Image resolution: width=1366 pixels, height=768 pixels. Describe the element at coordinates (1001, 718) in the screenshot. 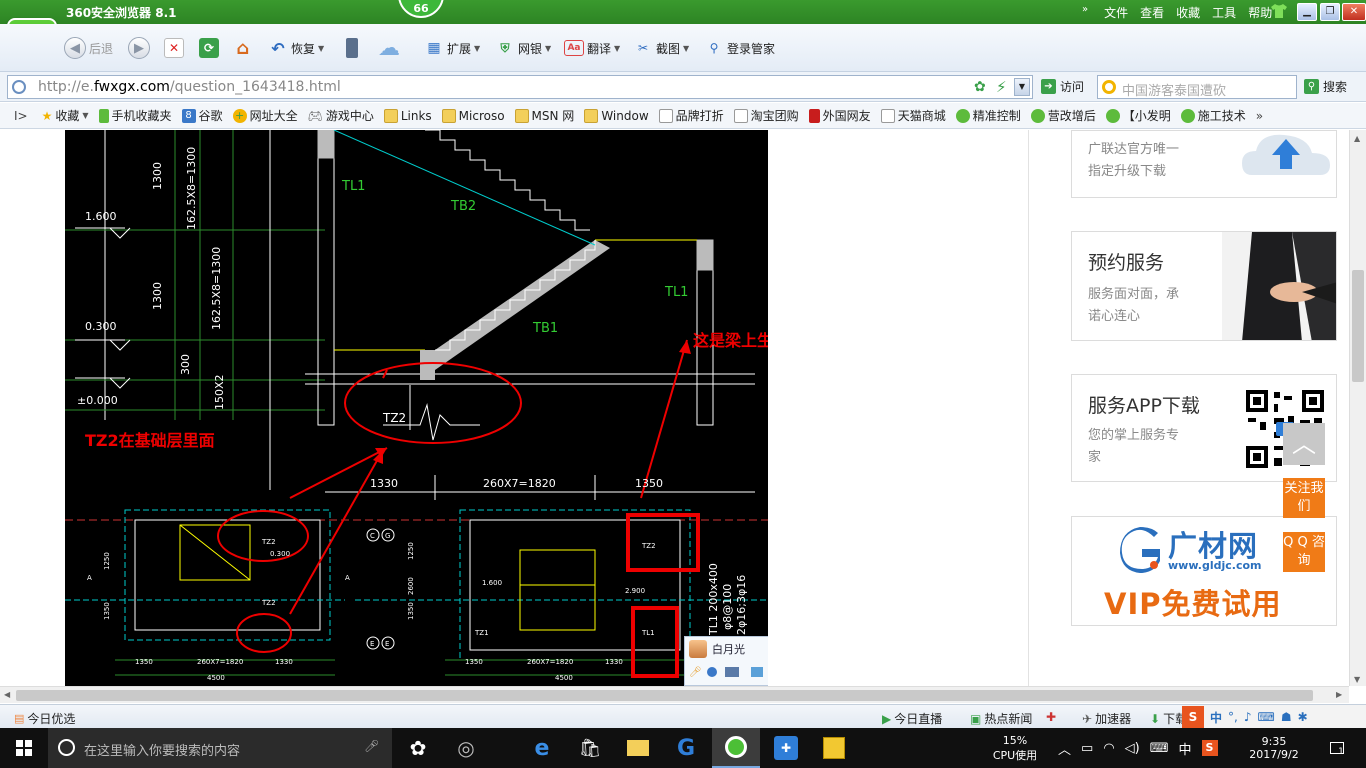

I see `hot-news-button: ▣ 热点新闻` at that location.